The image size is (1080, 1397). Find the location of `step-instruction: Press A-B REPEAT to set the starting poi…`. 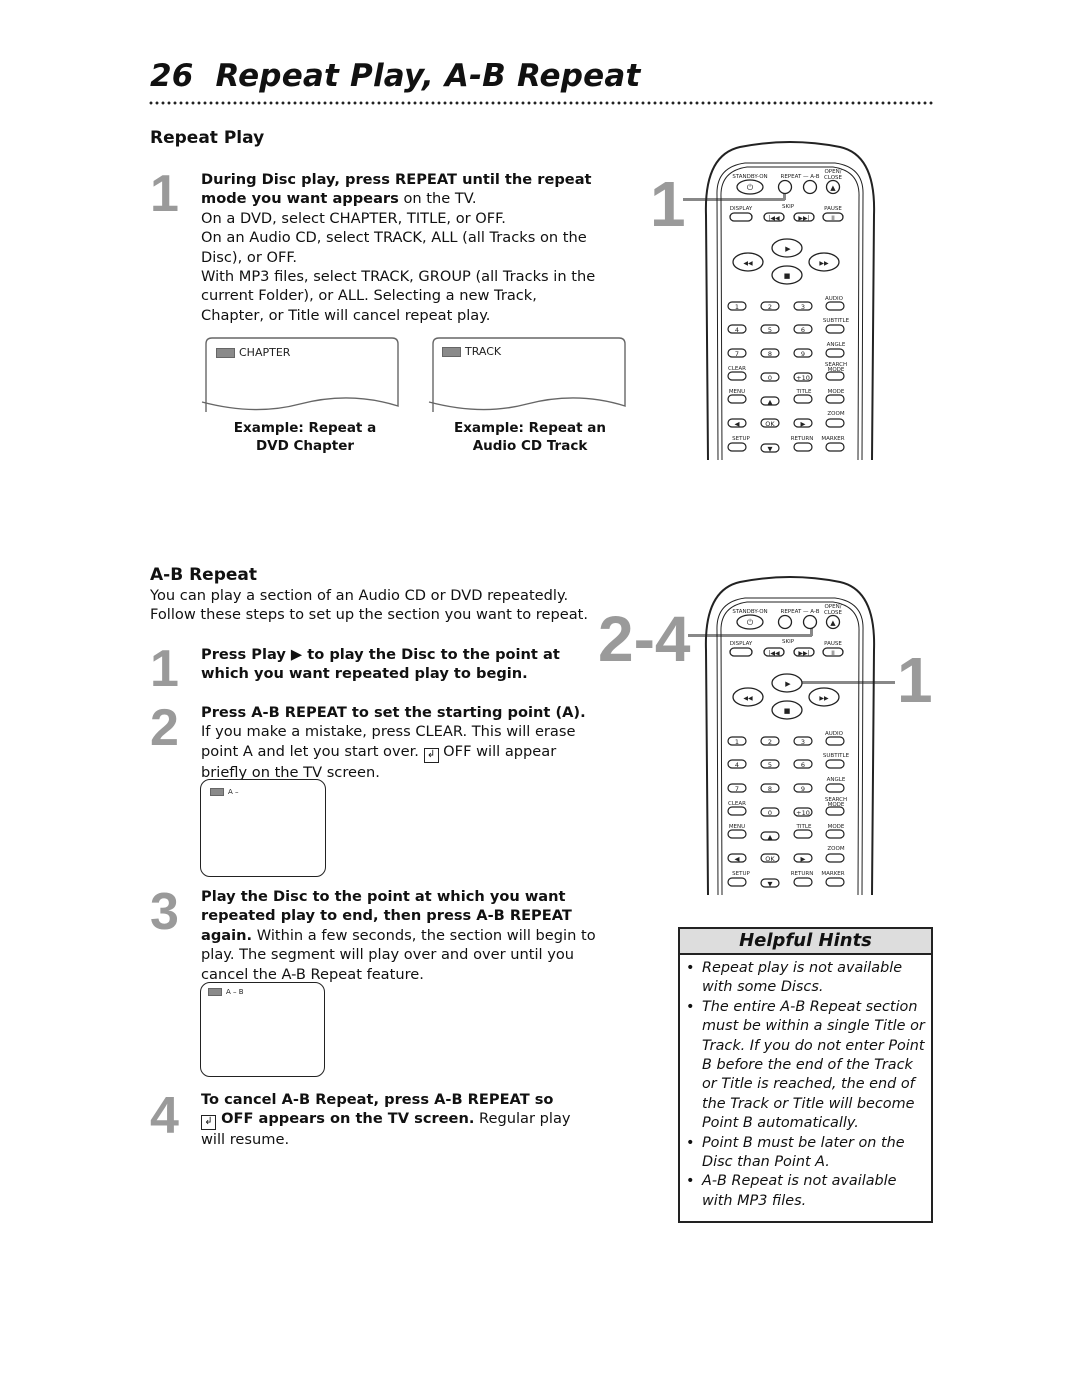

step-instruction: Press A-B REPEAT to set the starting poi… is located at coordinates (393, 712).